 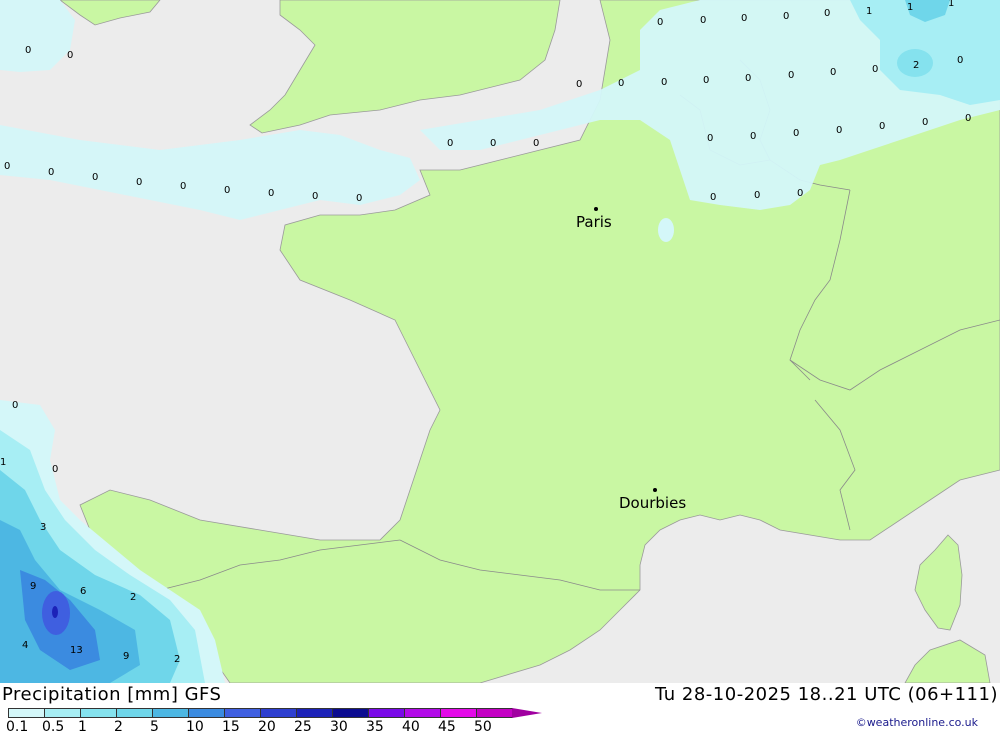 I want to click on precip-value: 4, so click(x=25, y=645).